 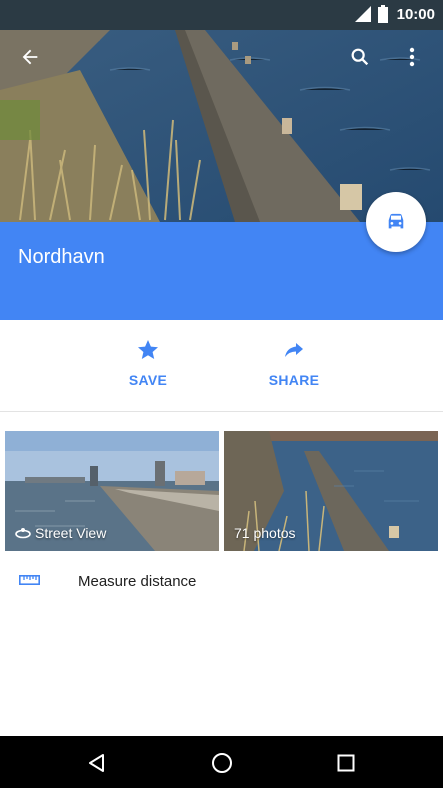 What do you see at coordinates (362, 14) in the screenshot?
I see `signal-icon` at bounding box center [362, 14].